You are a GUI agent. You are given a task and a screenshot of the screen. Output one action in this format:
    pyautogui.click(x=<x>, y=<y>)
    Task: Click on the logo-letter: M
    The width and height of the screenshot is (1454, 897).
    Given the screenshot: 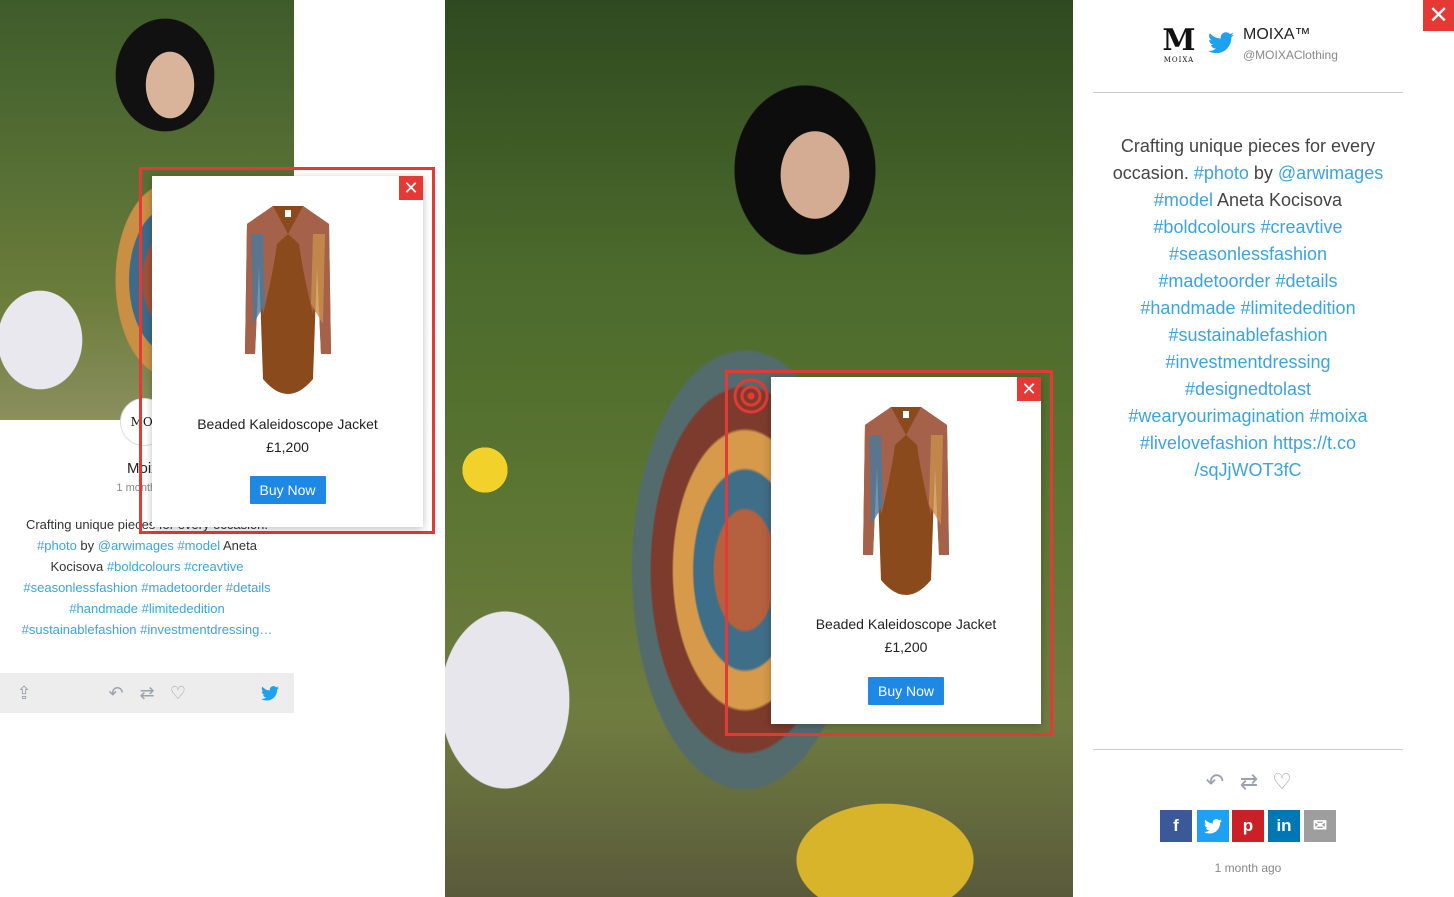 What is the action you would take?
    pyautogui.click(x=1179, y=40)
    